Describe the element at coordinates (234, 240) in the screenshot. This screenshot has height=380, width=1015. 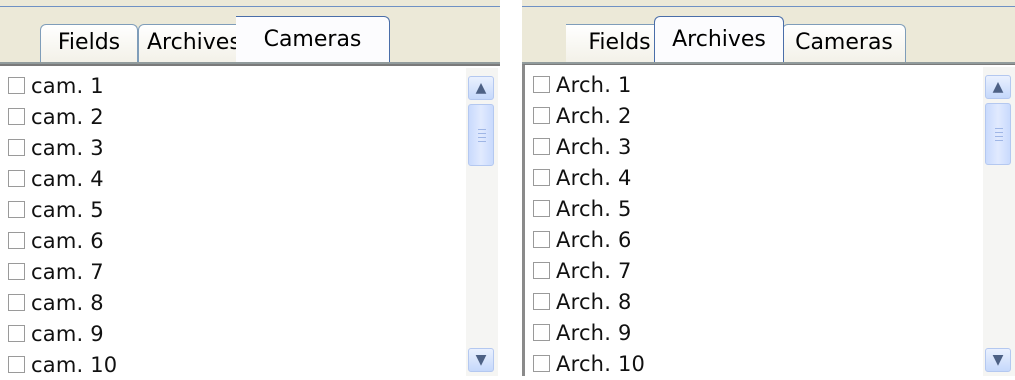
I see `list-item: cam. 6` at that location.